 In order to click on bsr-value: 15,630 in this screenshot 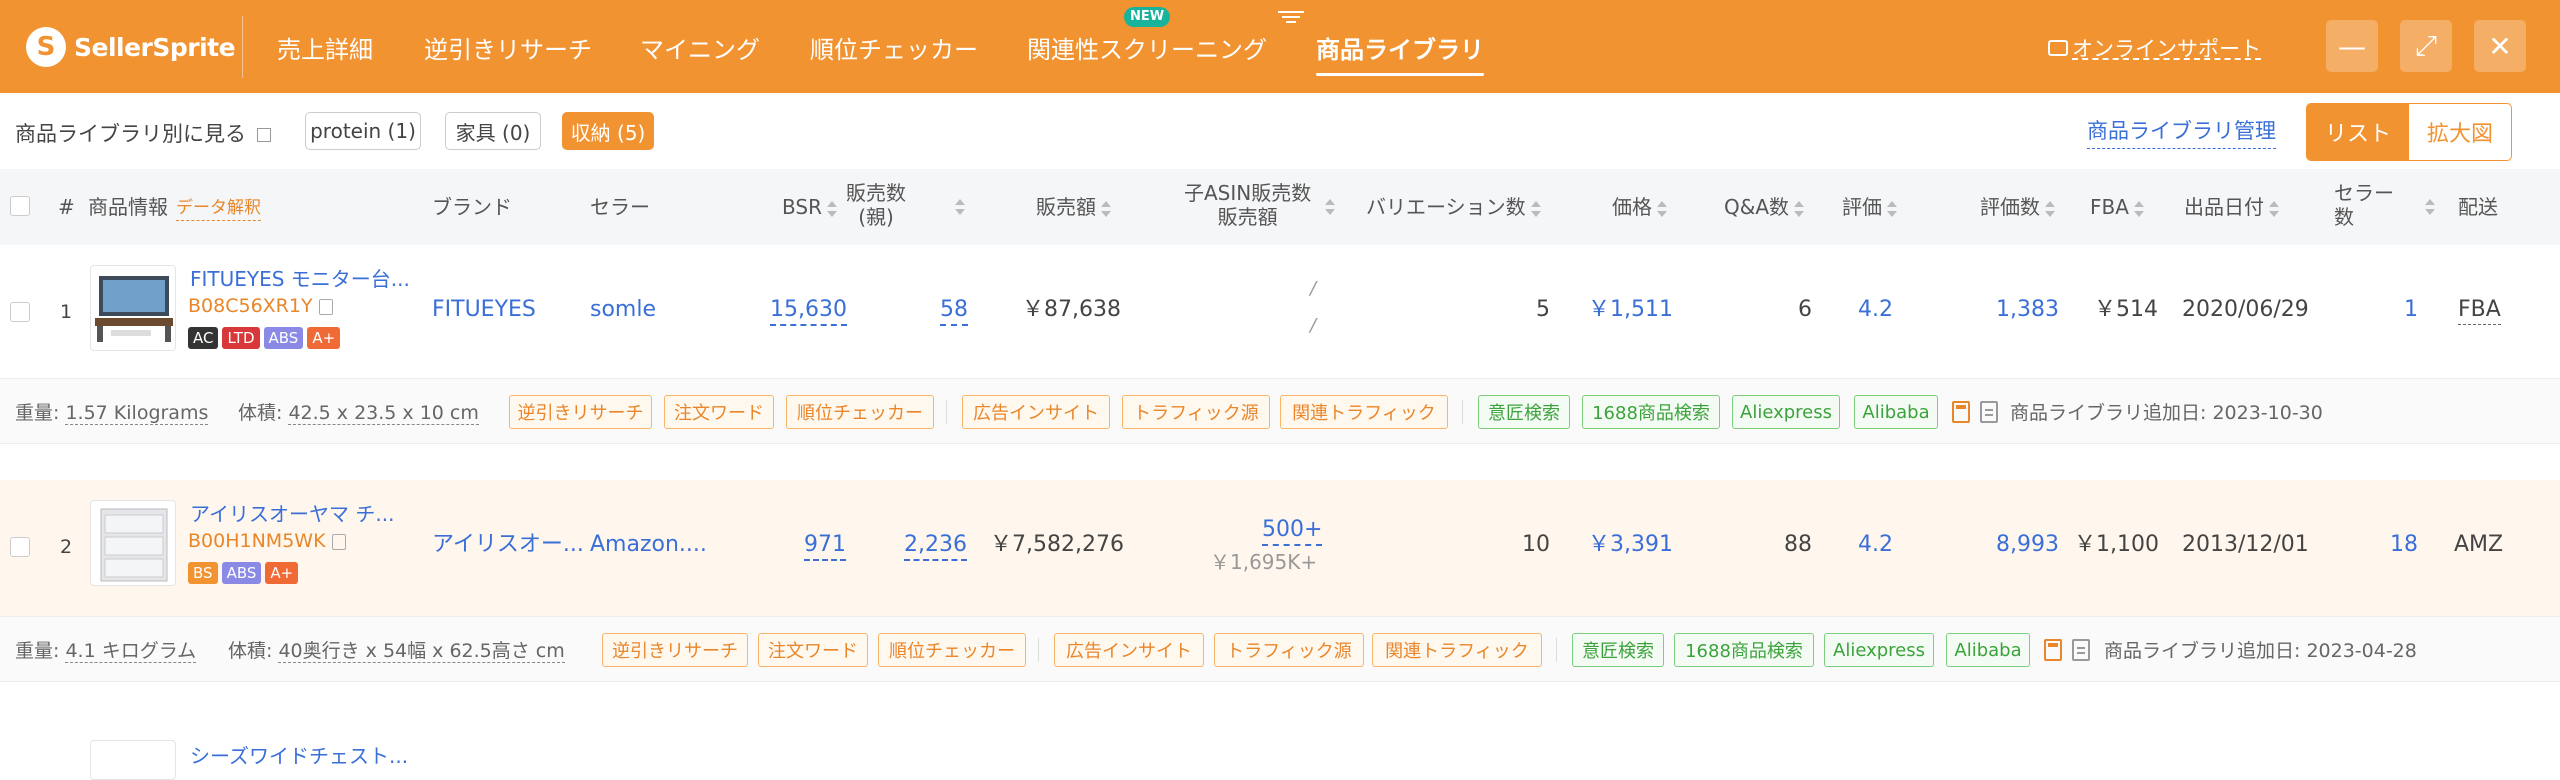, I will do `click(808, 311)`.